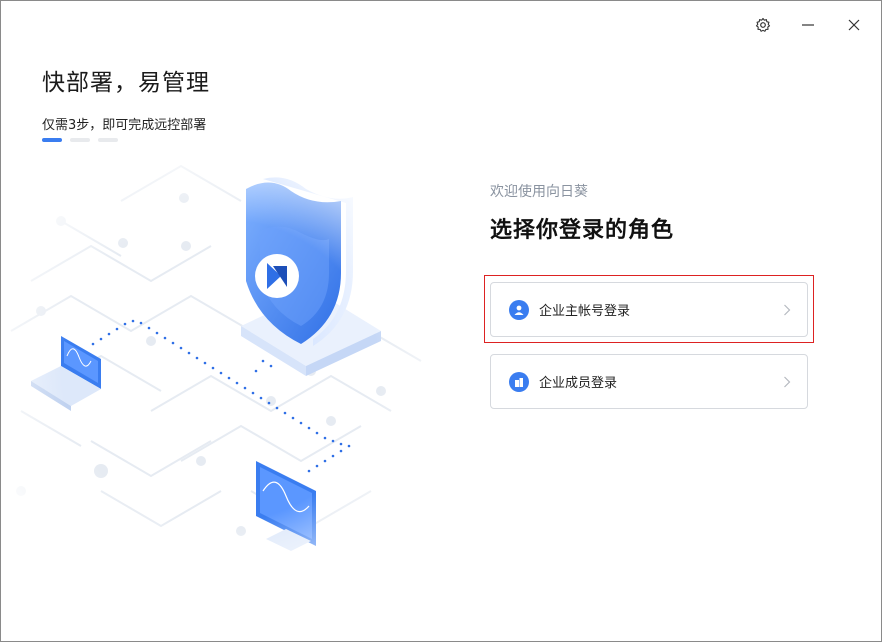 The height and width of the screenshot is (642, 882). I want to click on enterprise-admin-login-label: 企业主帐号登录, so click(585, 311).